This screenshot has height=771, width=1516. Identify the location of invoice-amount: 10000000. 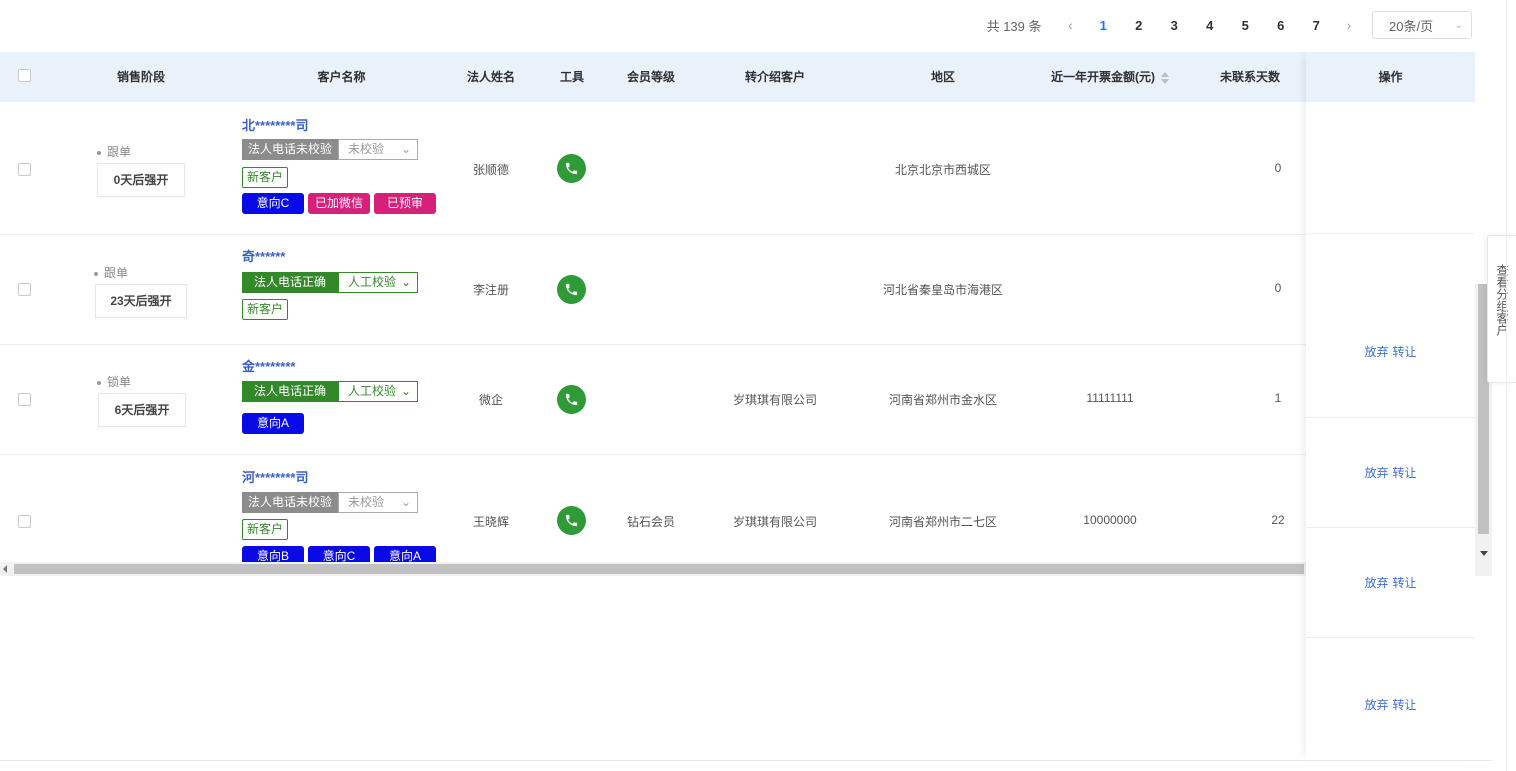
(1110, 520).